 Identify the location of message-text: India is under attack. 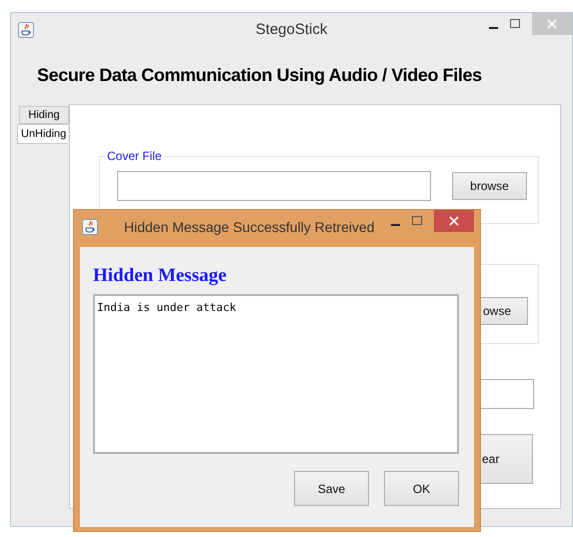
(166, 307).